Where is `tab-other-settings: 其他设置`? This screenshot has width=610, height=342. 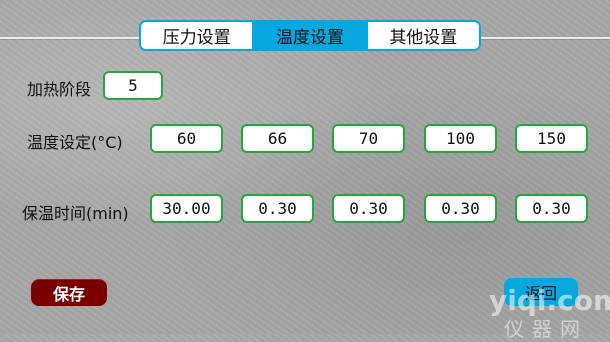 tab-other-settings: 其他设置 is located at coordinates (423, 35).